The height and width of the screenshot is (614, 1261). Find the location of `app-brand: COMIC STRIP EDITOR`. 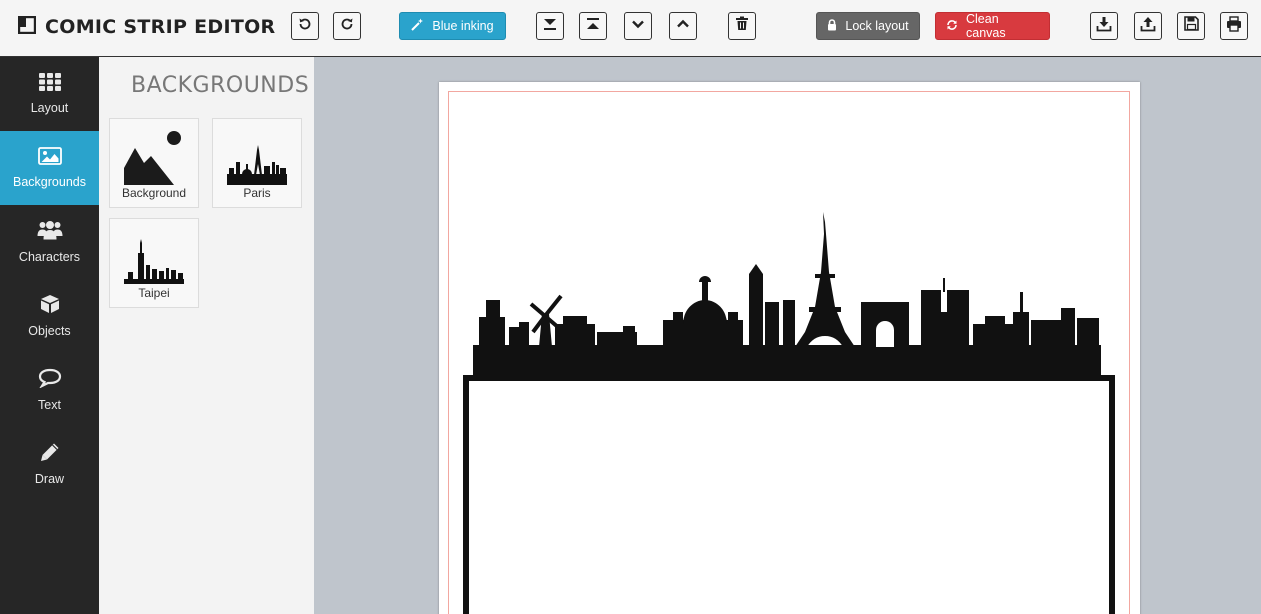

app-brand: COMIC STRIP EDITOR is located at coordinates (146, 27).